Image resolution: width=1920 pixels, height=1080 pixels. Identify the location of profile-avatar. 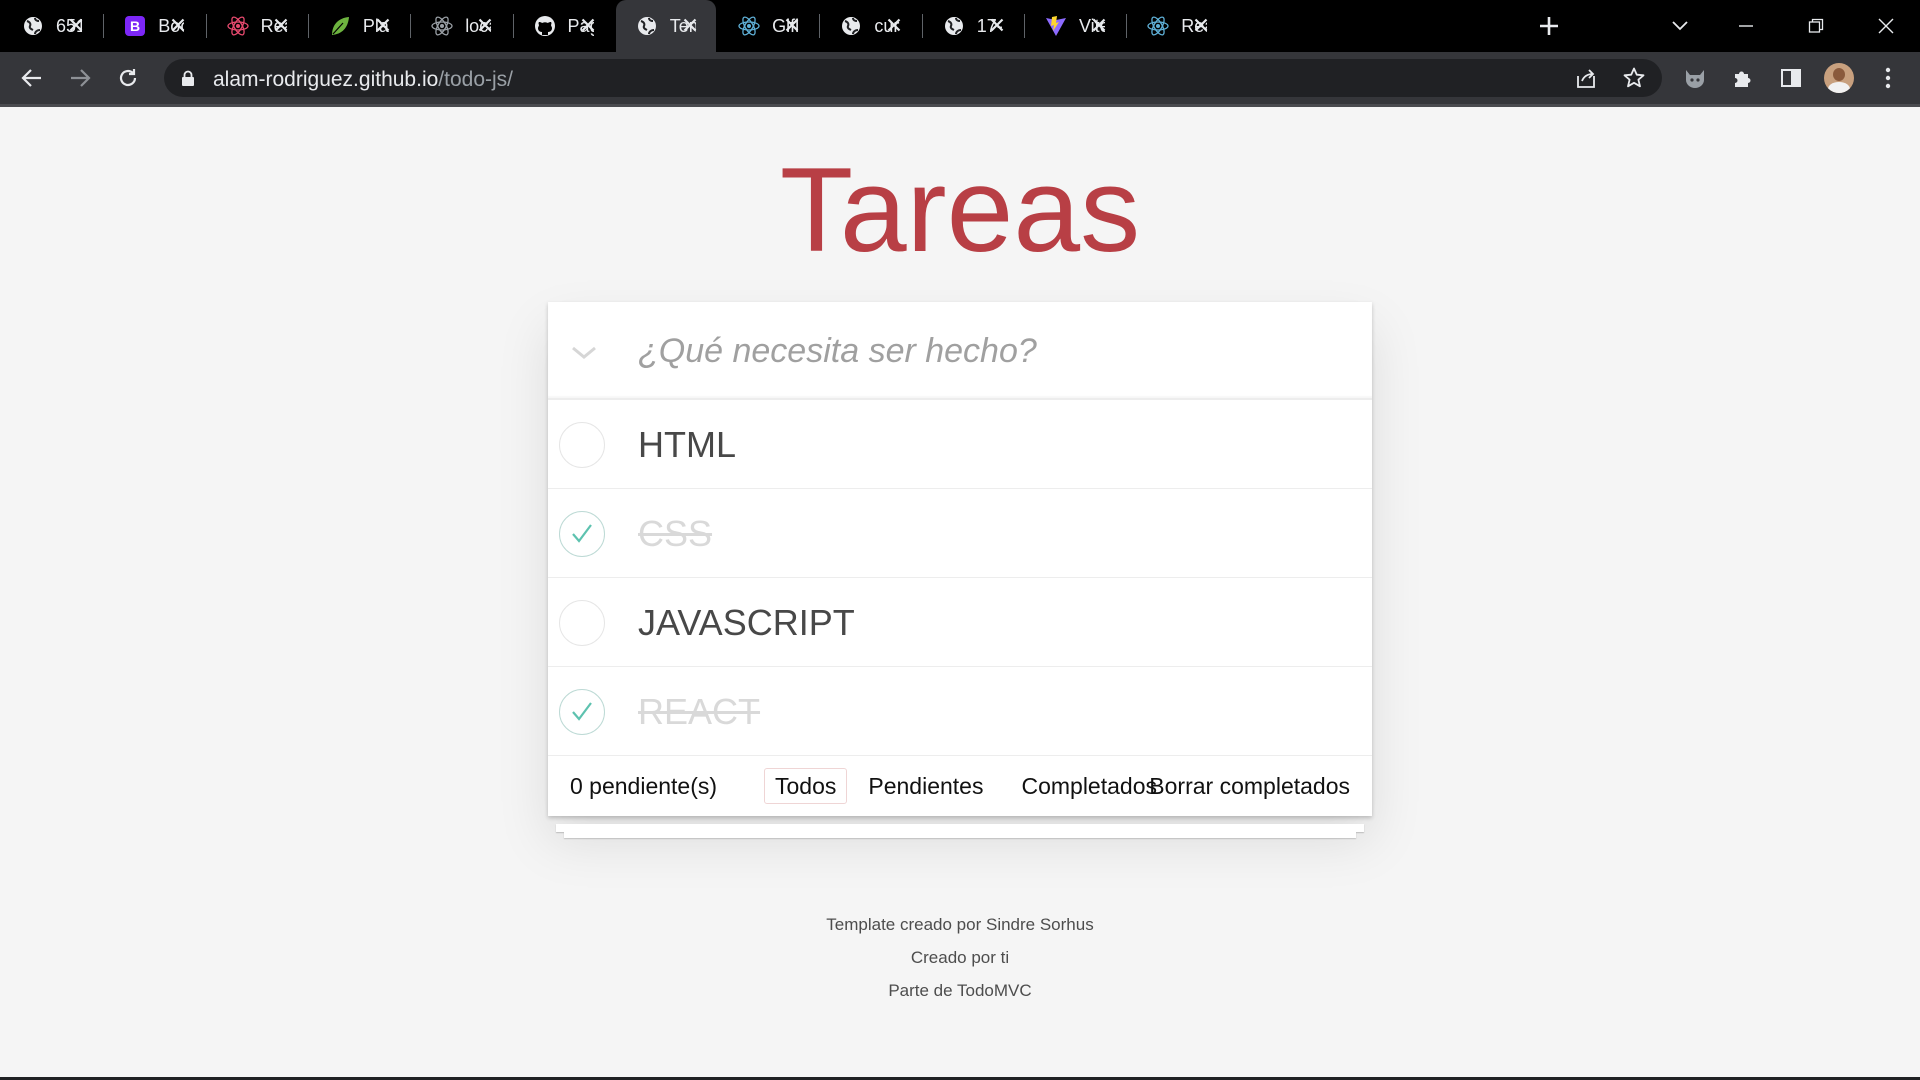
(1839, 78).